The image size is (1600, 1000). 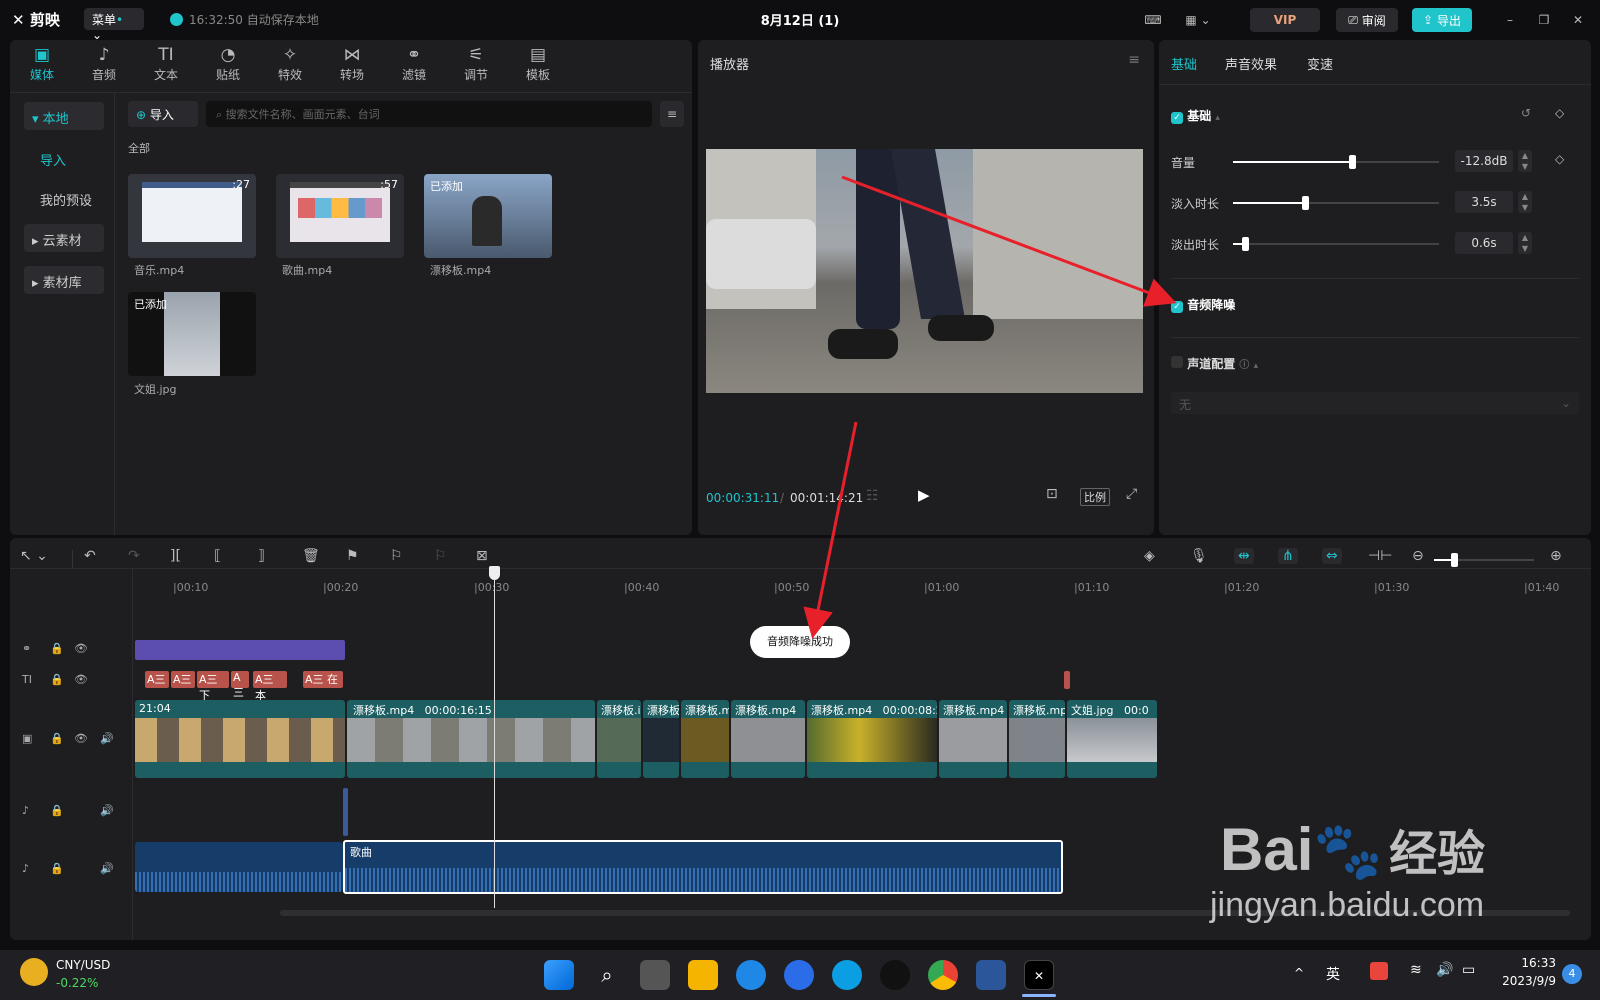 What do you see at coordinates (1039, 975) in the screenshot?
I see `capcut-icon: ✕` at bounding box center [1039, 975].